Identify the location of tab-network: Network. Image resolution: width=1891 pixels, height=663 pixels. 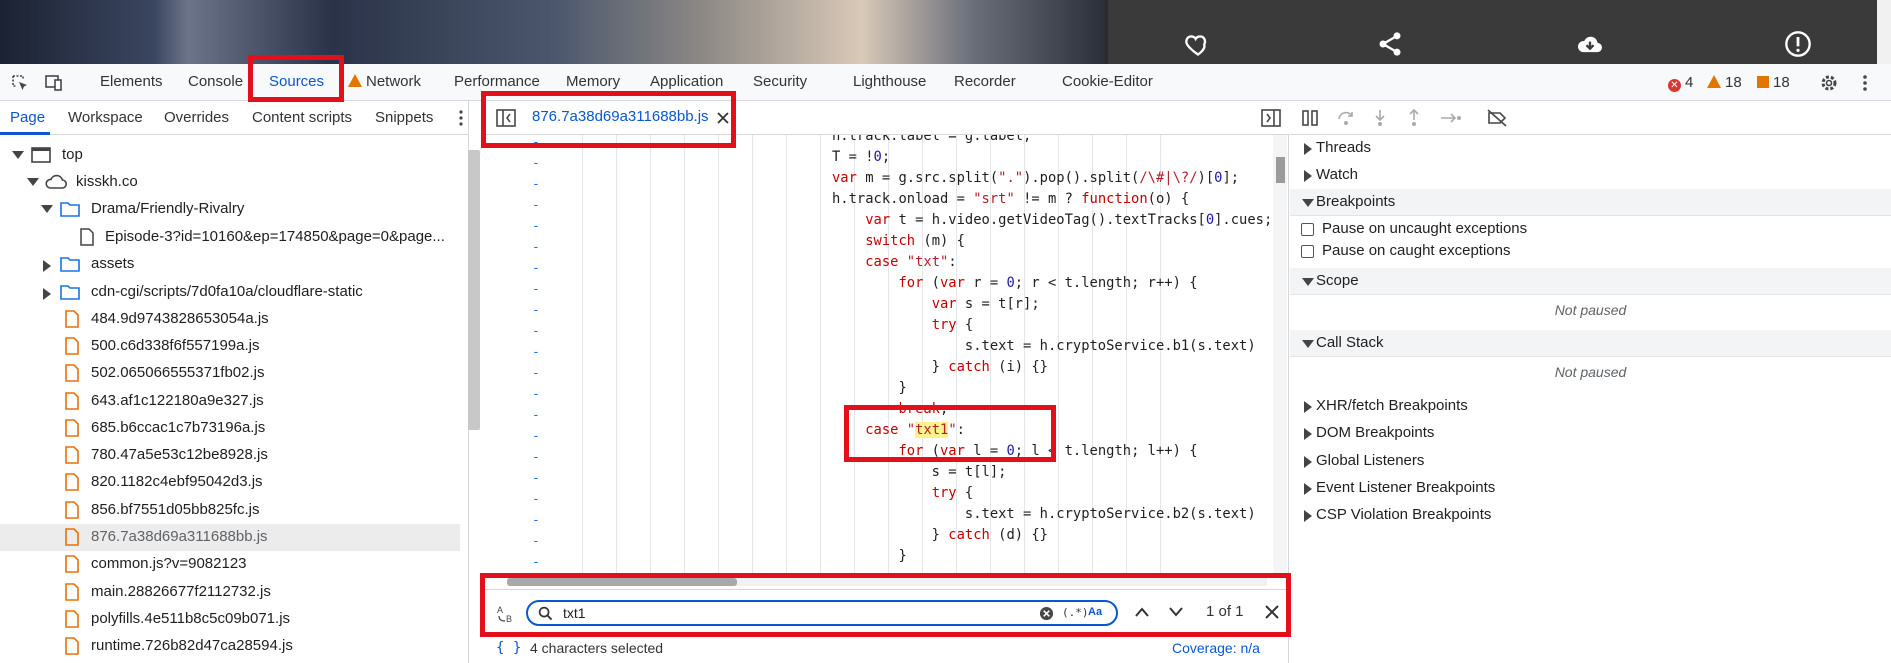
(384, 81).